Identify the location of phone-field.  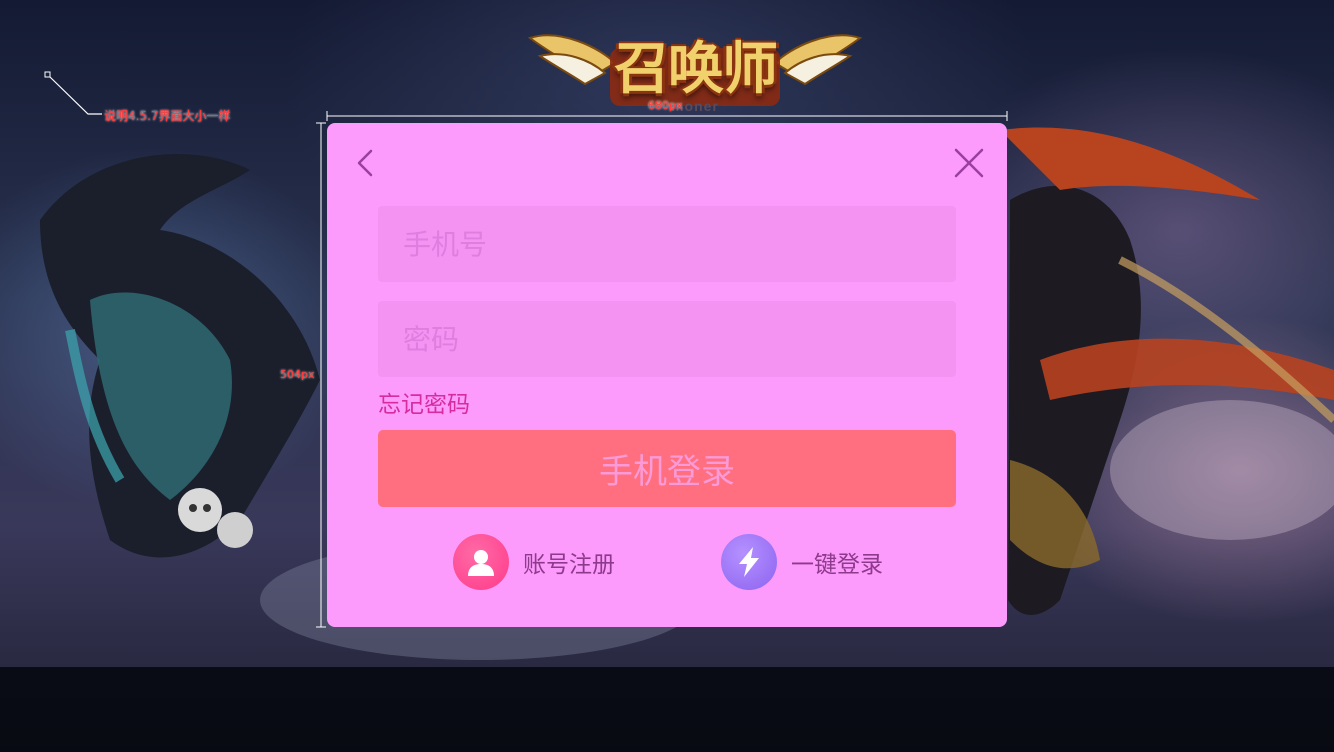
(667, 244).